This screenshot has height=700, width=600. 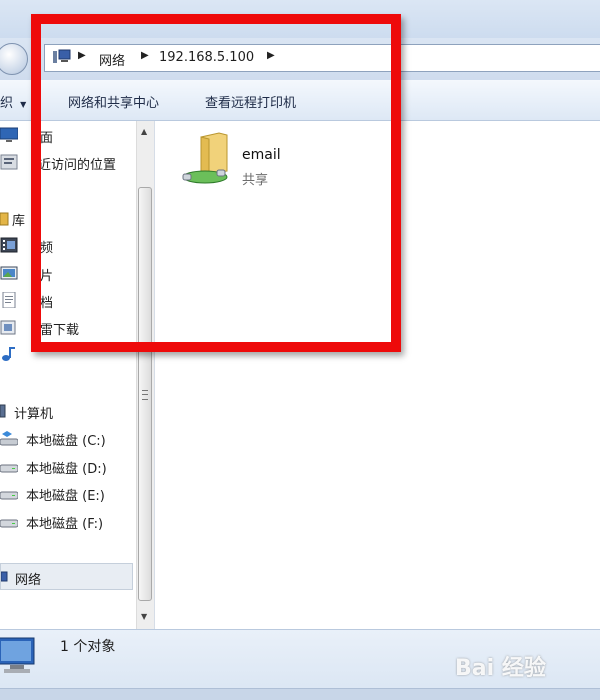 I want to click on pictures-icon, so click(x=9, y=273).